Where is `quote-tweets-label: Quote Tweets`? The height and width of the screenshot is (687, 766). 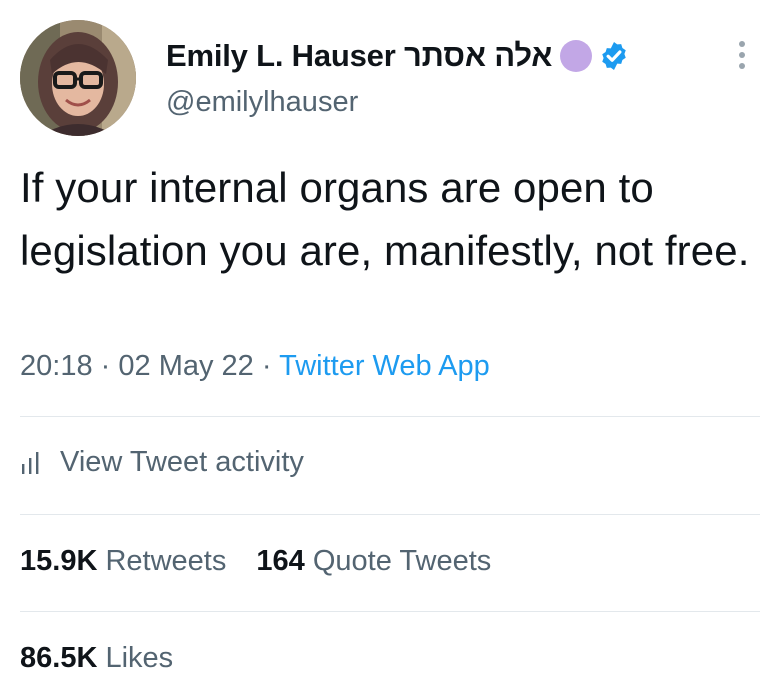 quote-tweets-label: Quote Tweets is located at coordinates (402, 561).